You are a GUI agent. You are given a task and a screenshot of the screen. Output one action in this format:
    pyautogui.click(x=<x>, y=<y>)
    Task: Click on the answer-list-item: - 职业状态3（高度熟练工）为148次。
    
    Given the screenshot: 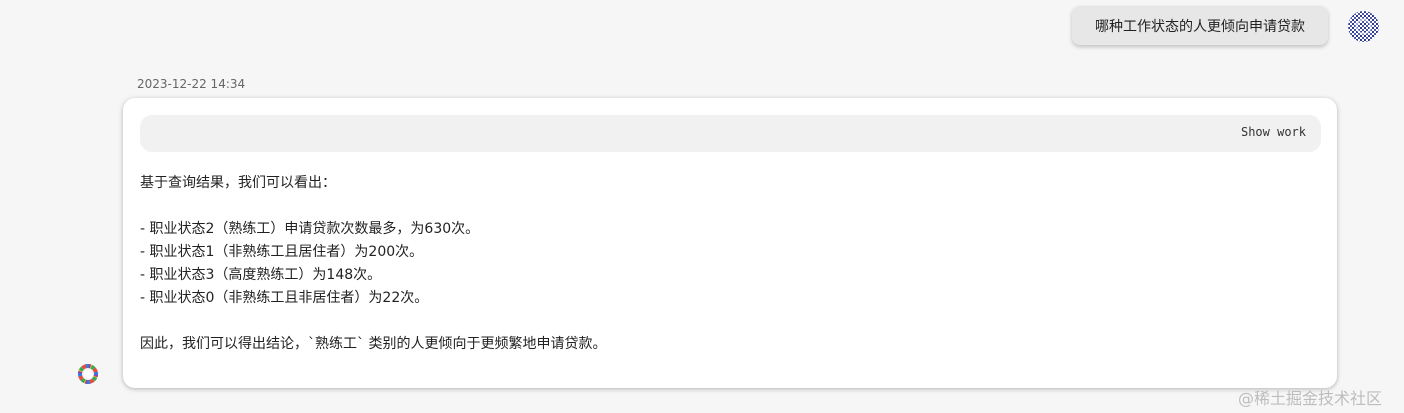 What is the action you would take?
    pyautogui.click(x=261, y=275)
    